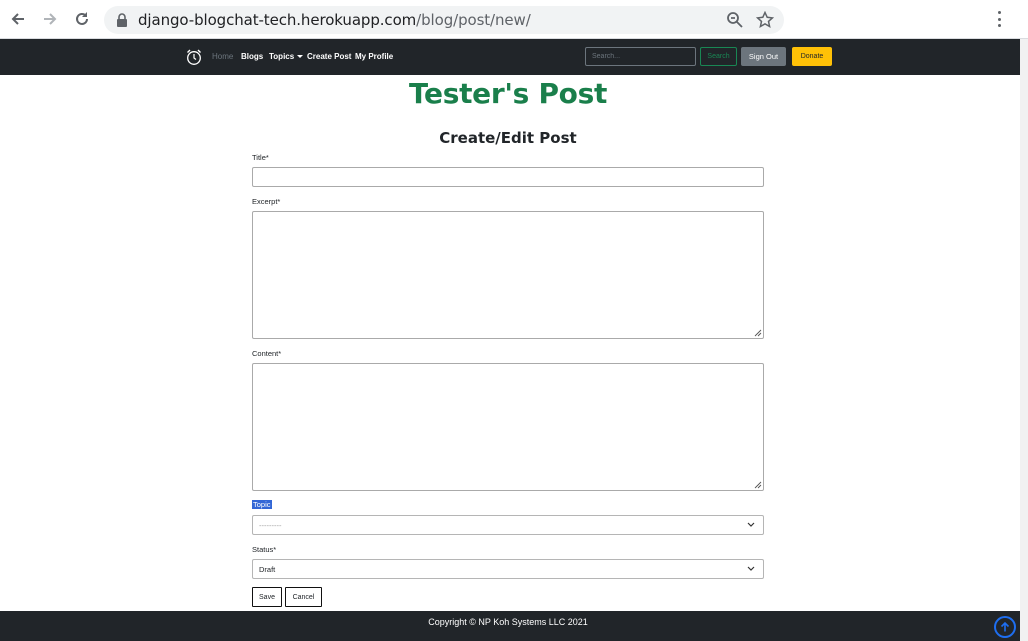 The image size is (1028, 641). I want to click on content-label: Content*, so click(267, 353).